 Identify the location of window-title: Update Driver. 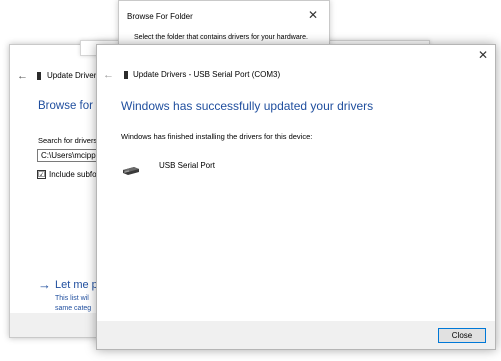
(72, 75).